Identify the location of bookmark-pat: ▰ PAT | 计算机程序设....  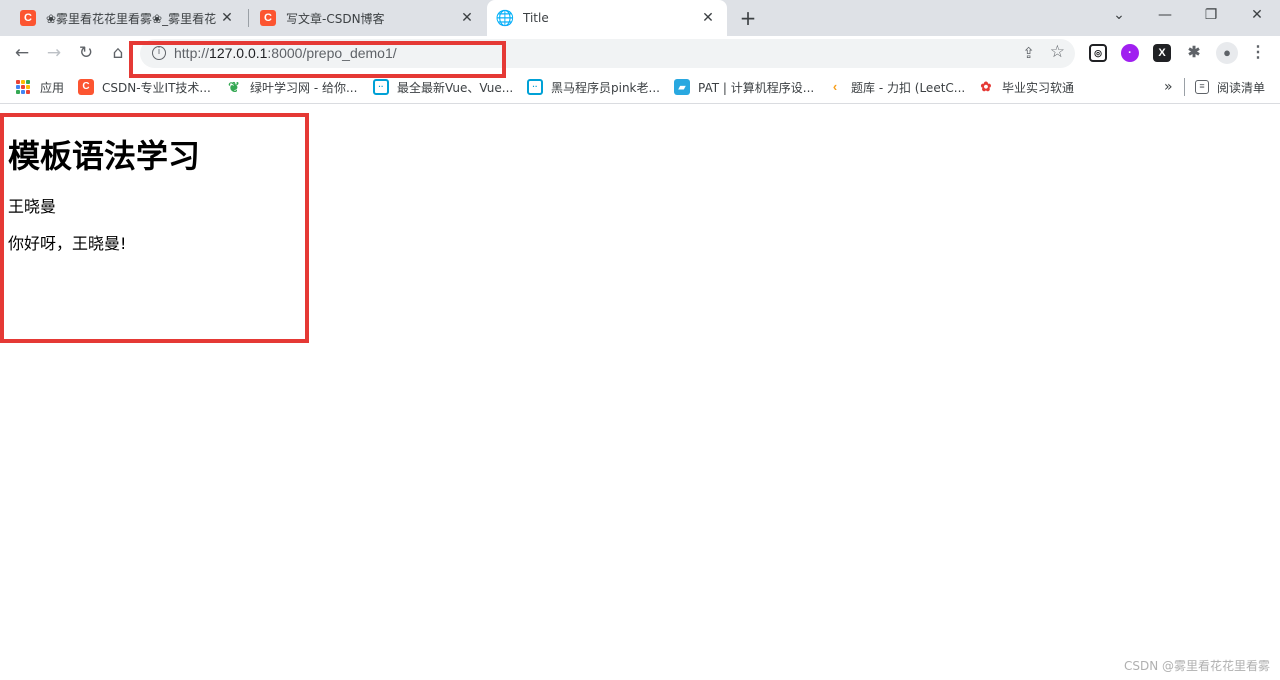
(744, 87).